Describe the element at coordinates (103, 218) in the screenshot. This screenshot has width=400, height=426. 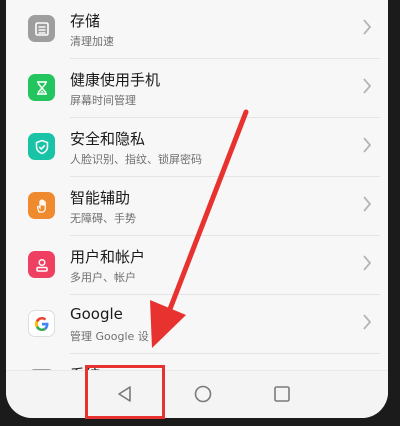
I see `settings-item-subtitle: 无障碍、手势` at that location.